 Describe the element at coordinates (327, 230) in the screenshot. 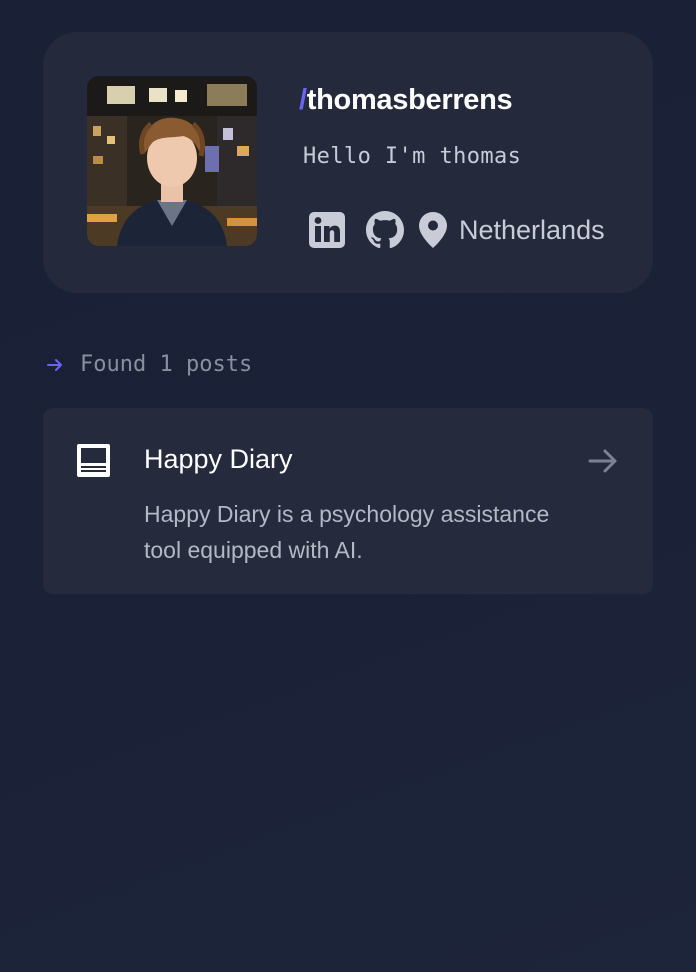

I see `linkedin-icon` at that location.